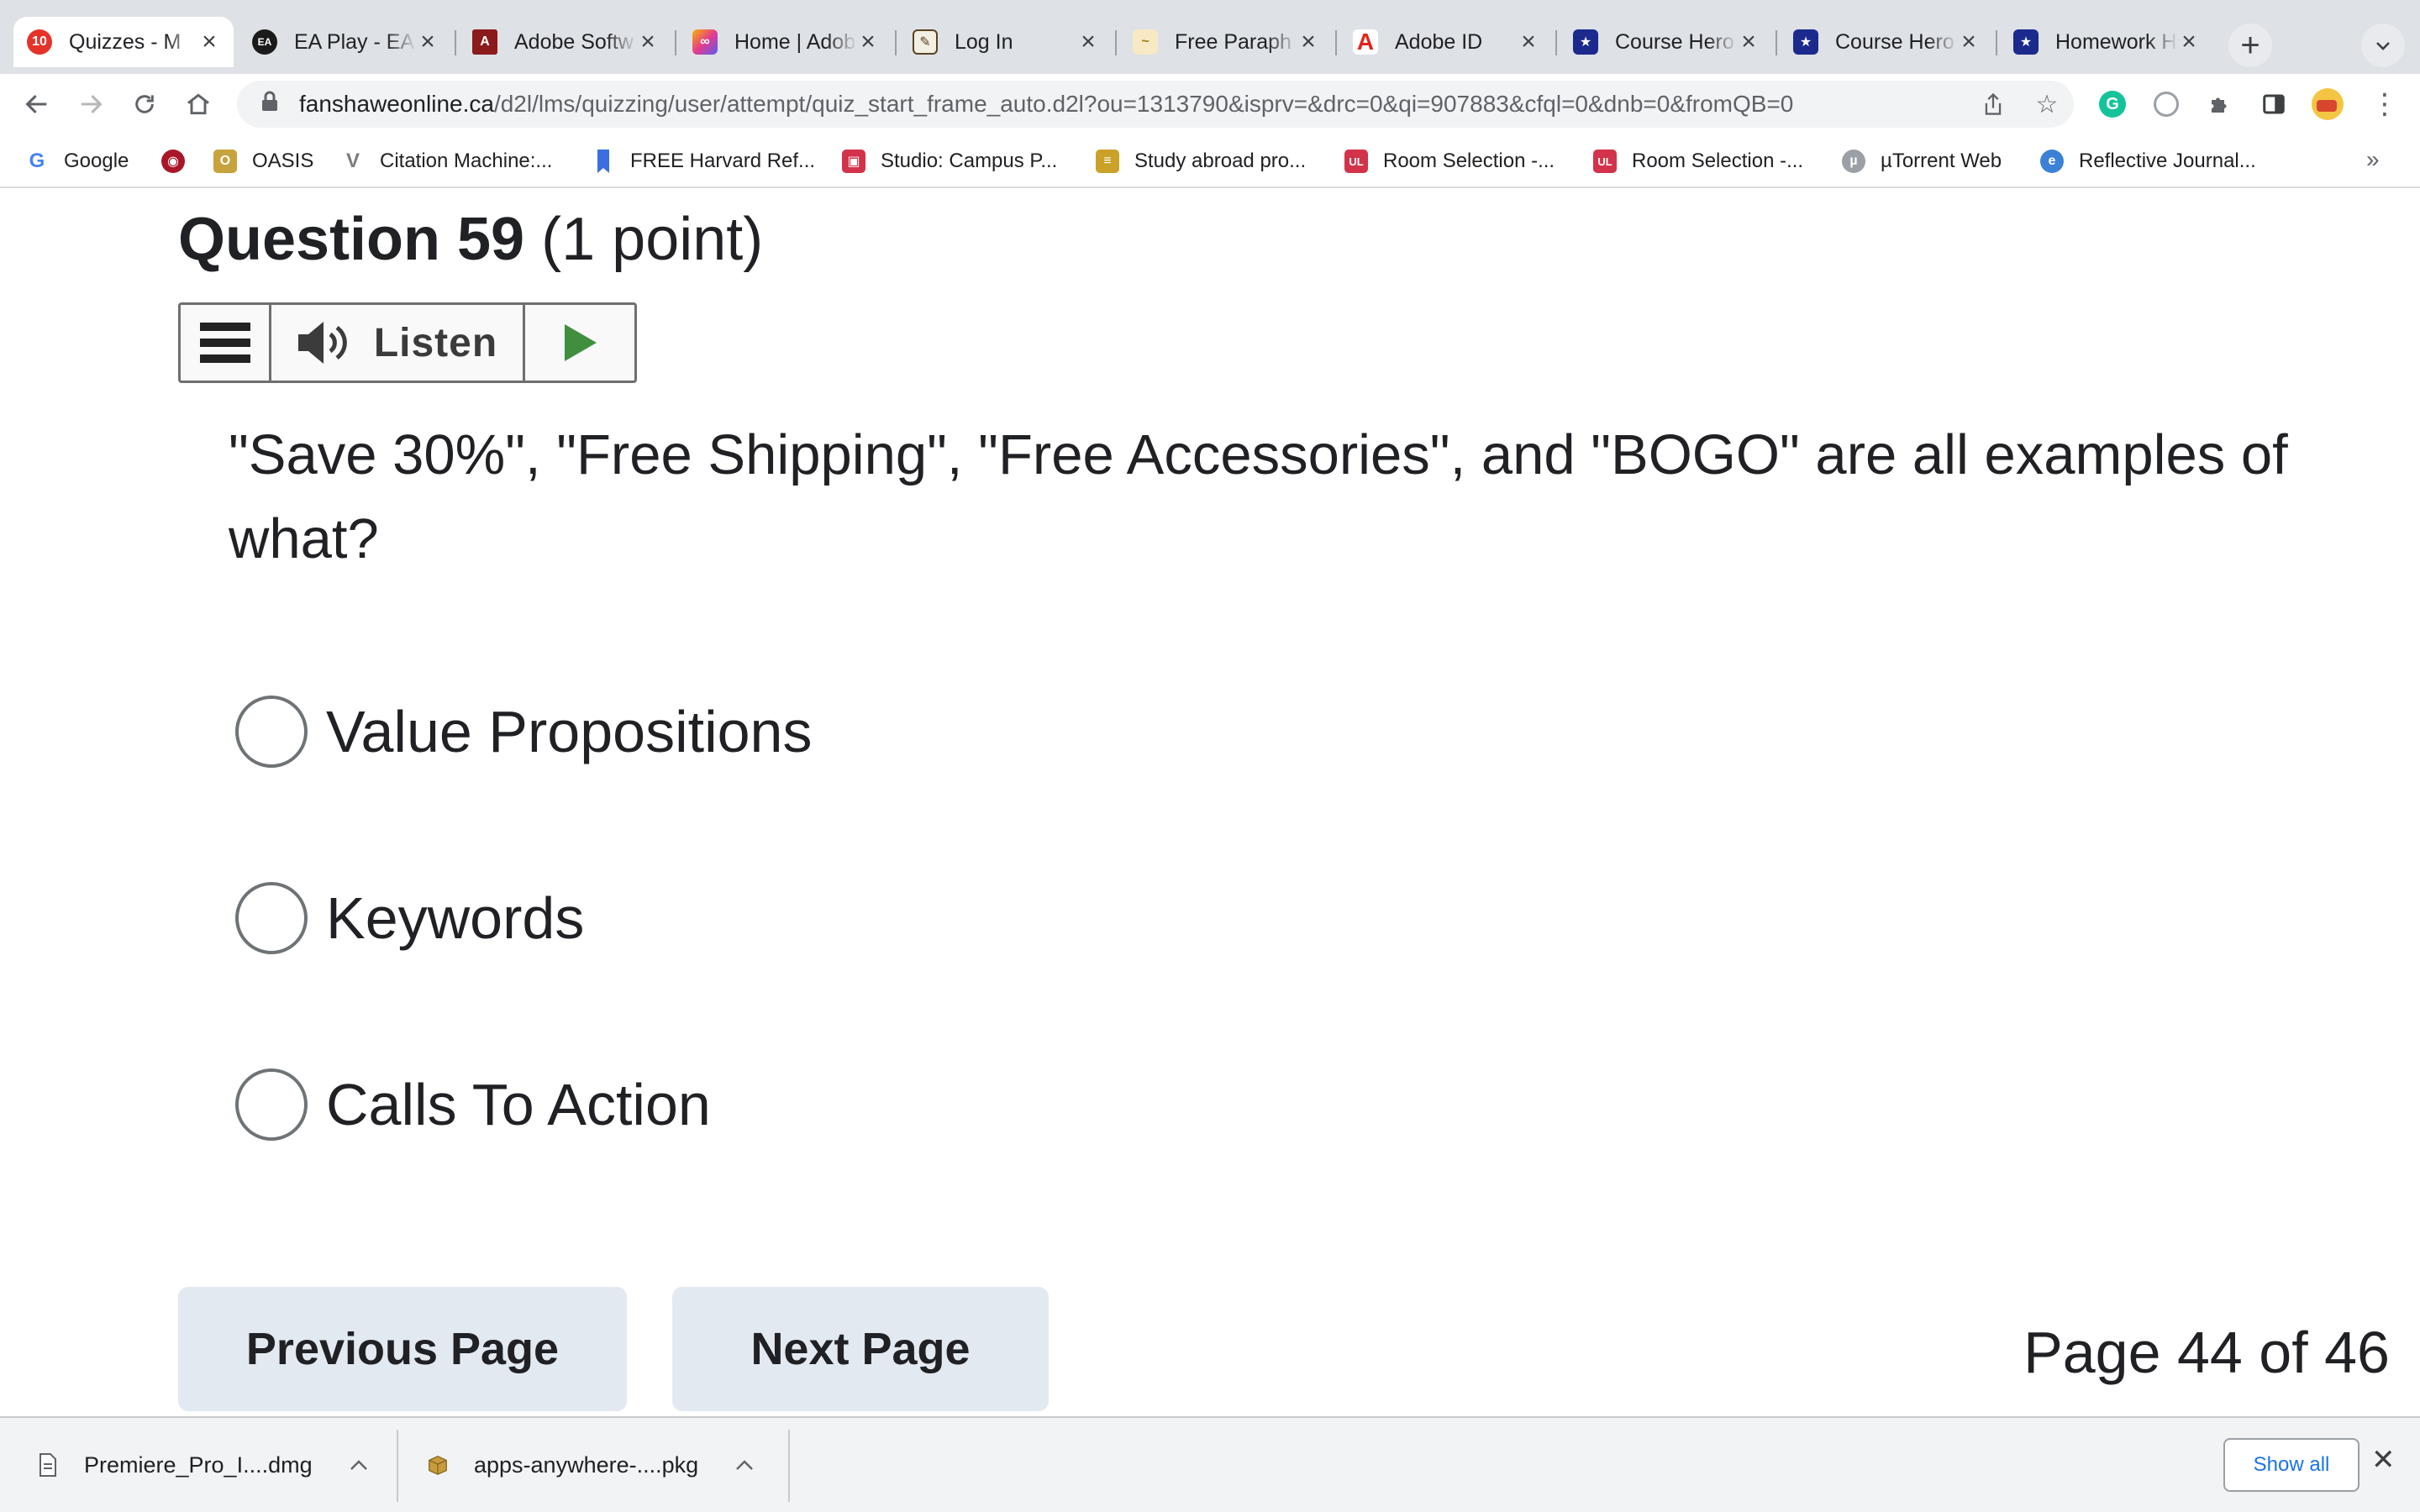  What do you see at coordinates (854, 161) in the screenshot?
I see `studio-icon: ▣` at bounding box center [854, 161].